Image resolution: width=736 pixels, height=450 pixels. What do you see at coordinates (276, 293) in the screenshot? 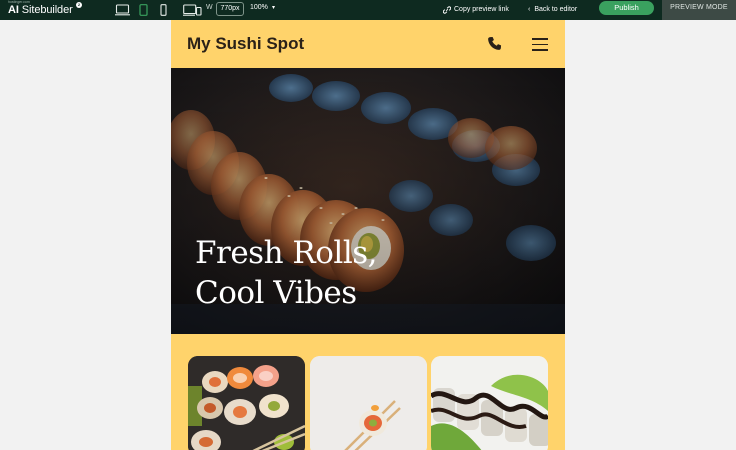
I see `hero-heading-line-2: Cool Vibes` at bounding box center [276, 293].